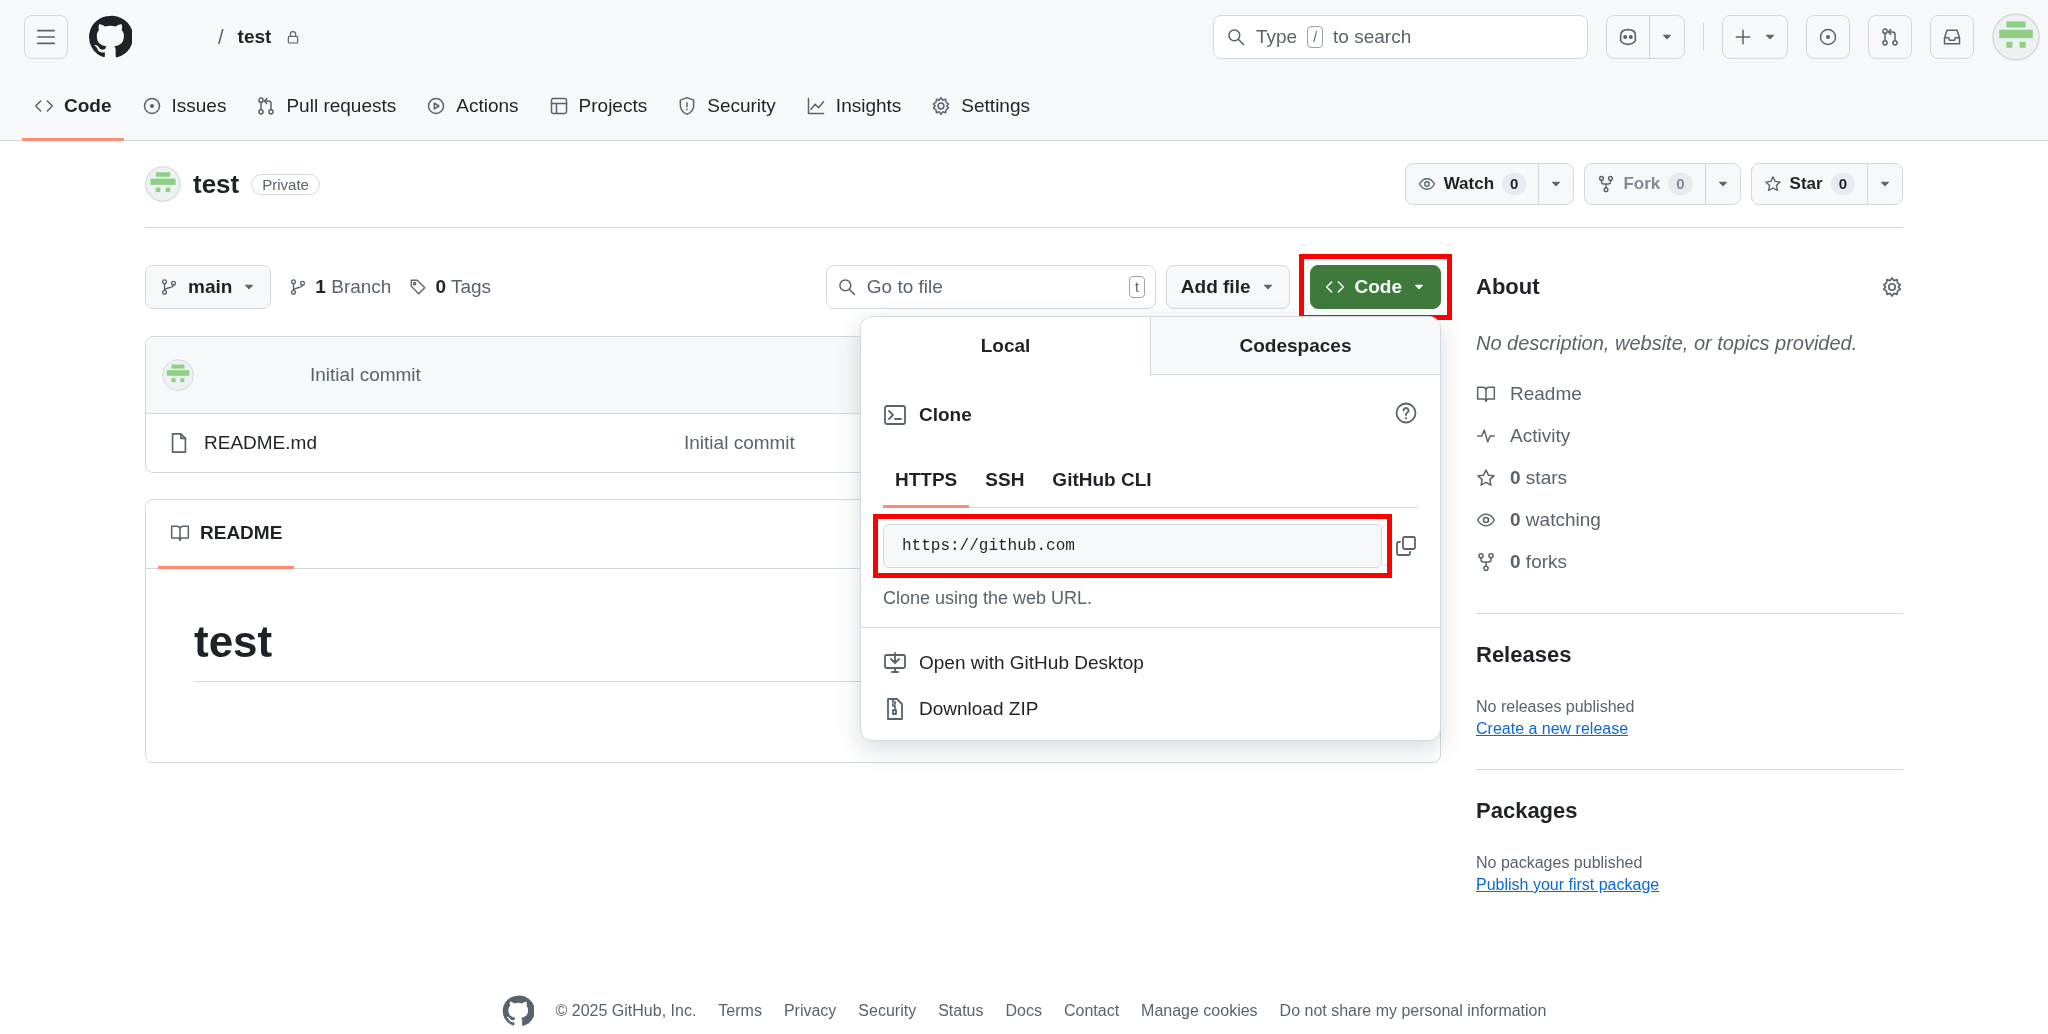 This screenshot has height=1034, width=2048. What do you see at coordinates (1689, 478) in the screenshot?
I see `about-item: 0 stars` at bounding box center [1689, 478].